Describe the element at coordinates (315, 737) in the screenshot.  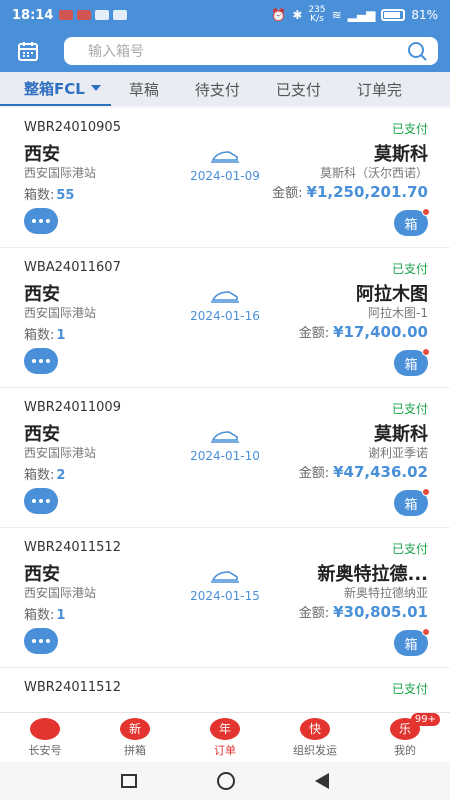
I see `nav-shipment: 快 组织发运` at that location.